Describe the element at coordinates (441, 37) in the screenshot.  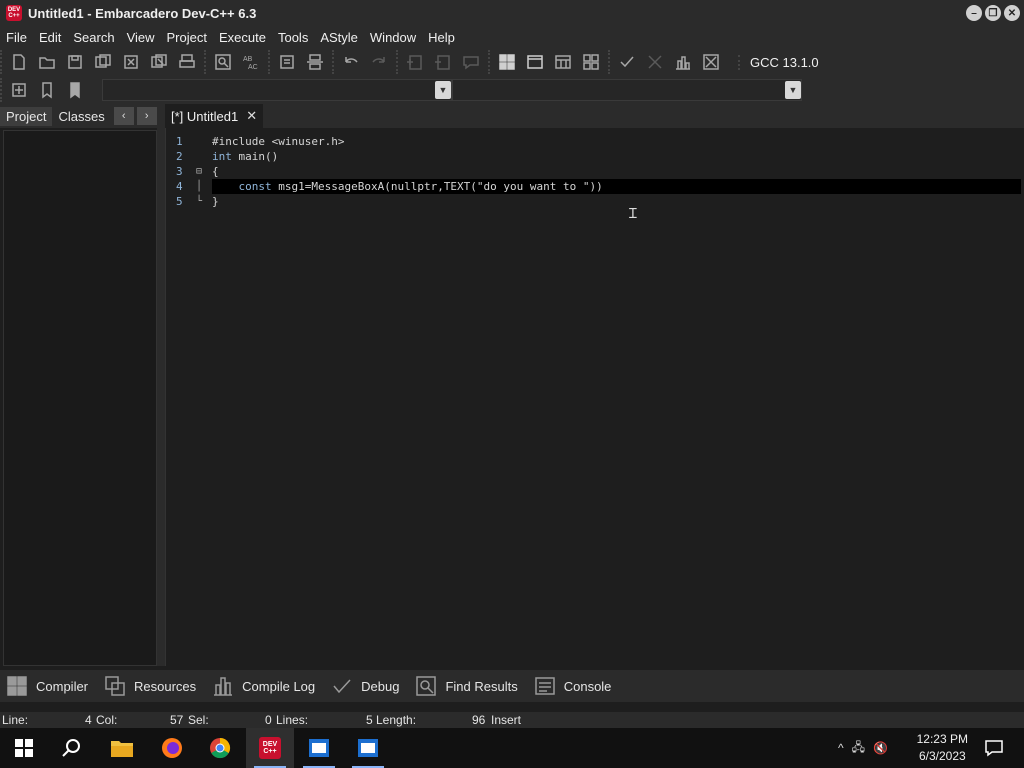
I see `menu-help: Help` at that location.